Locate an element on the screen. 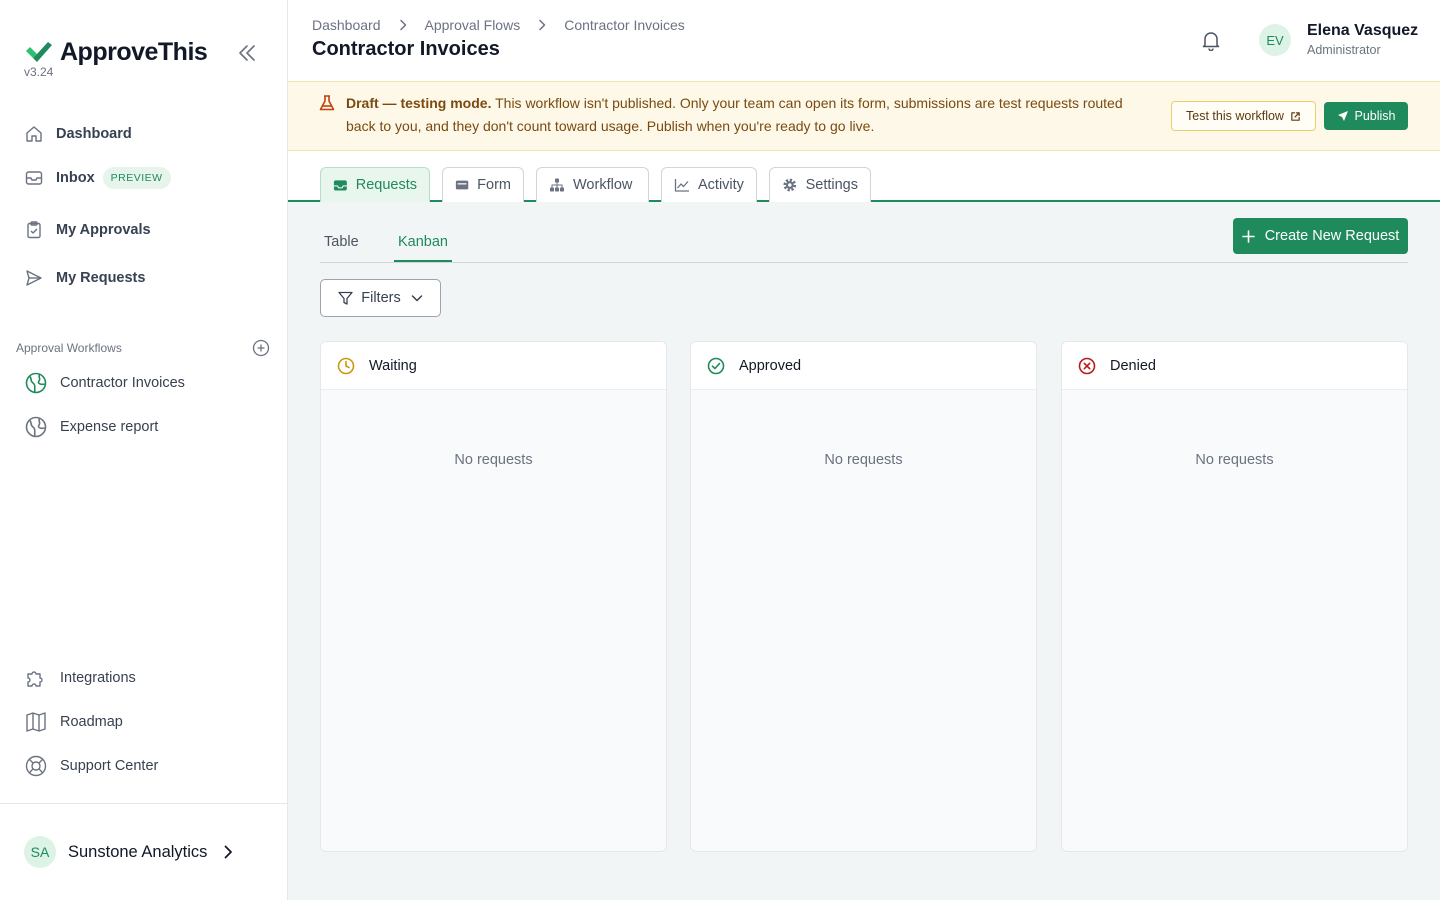  plus-icon is located at coordinates (1248, 236).